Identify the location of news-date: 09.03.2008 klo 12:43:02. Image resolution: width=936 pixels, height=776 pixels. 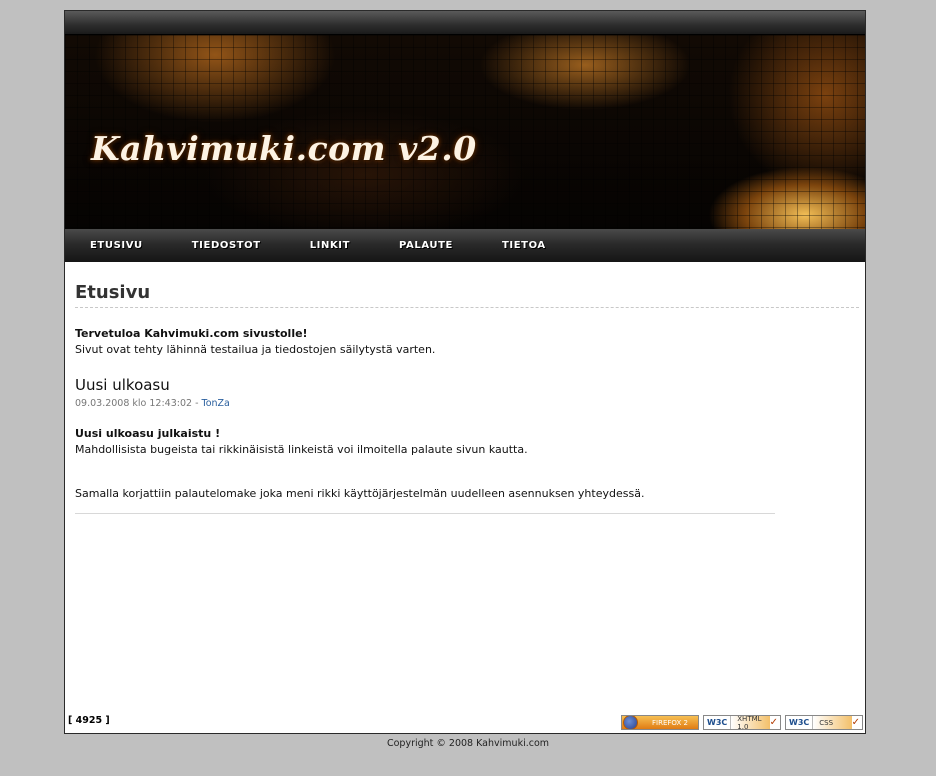
(134, 403).